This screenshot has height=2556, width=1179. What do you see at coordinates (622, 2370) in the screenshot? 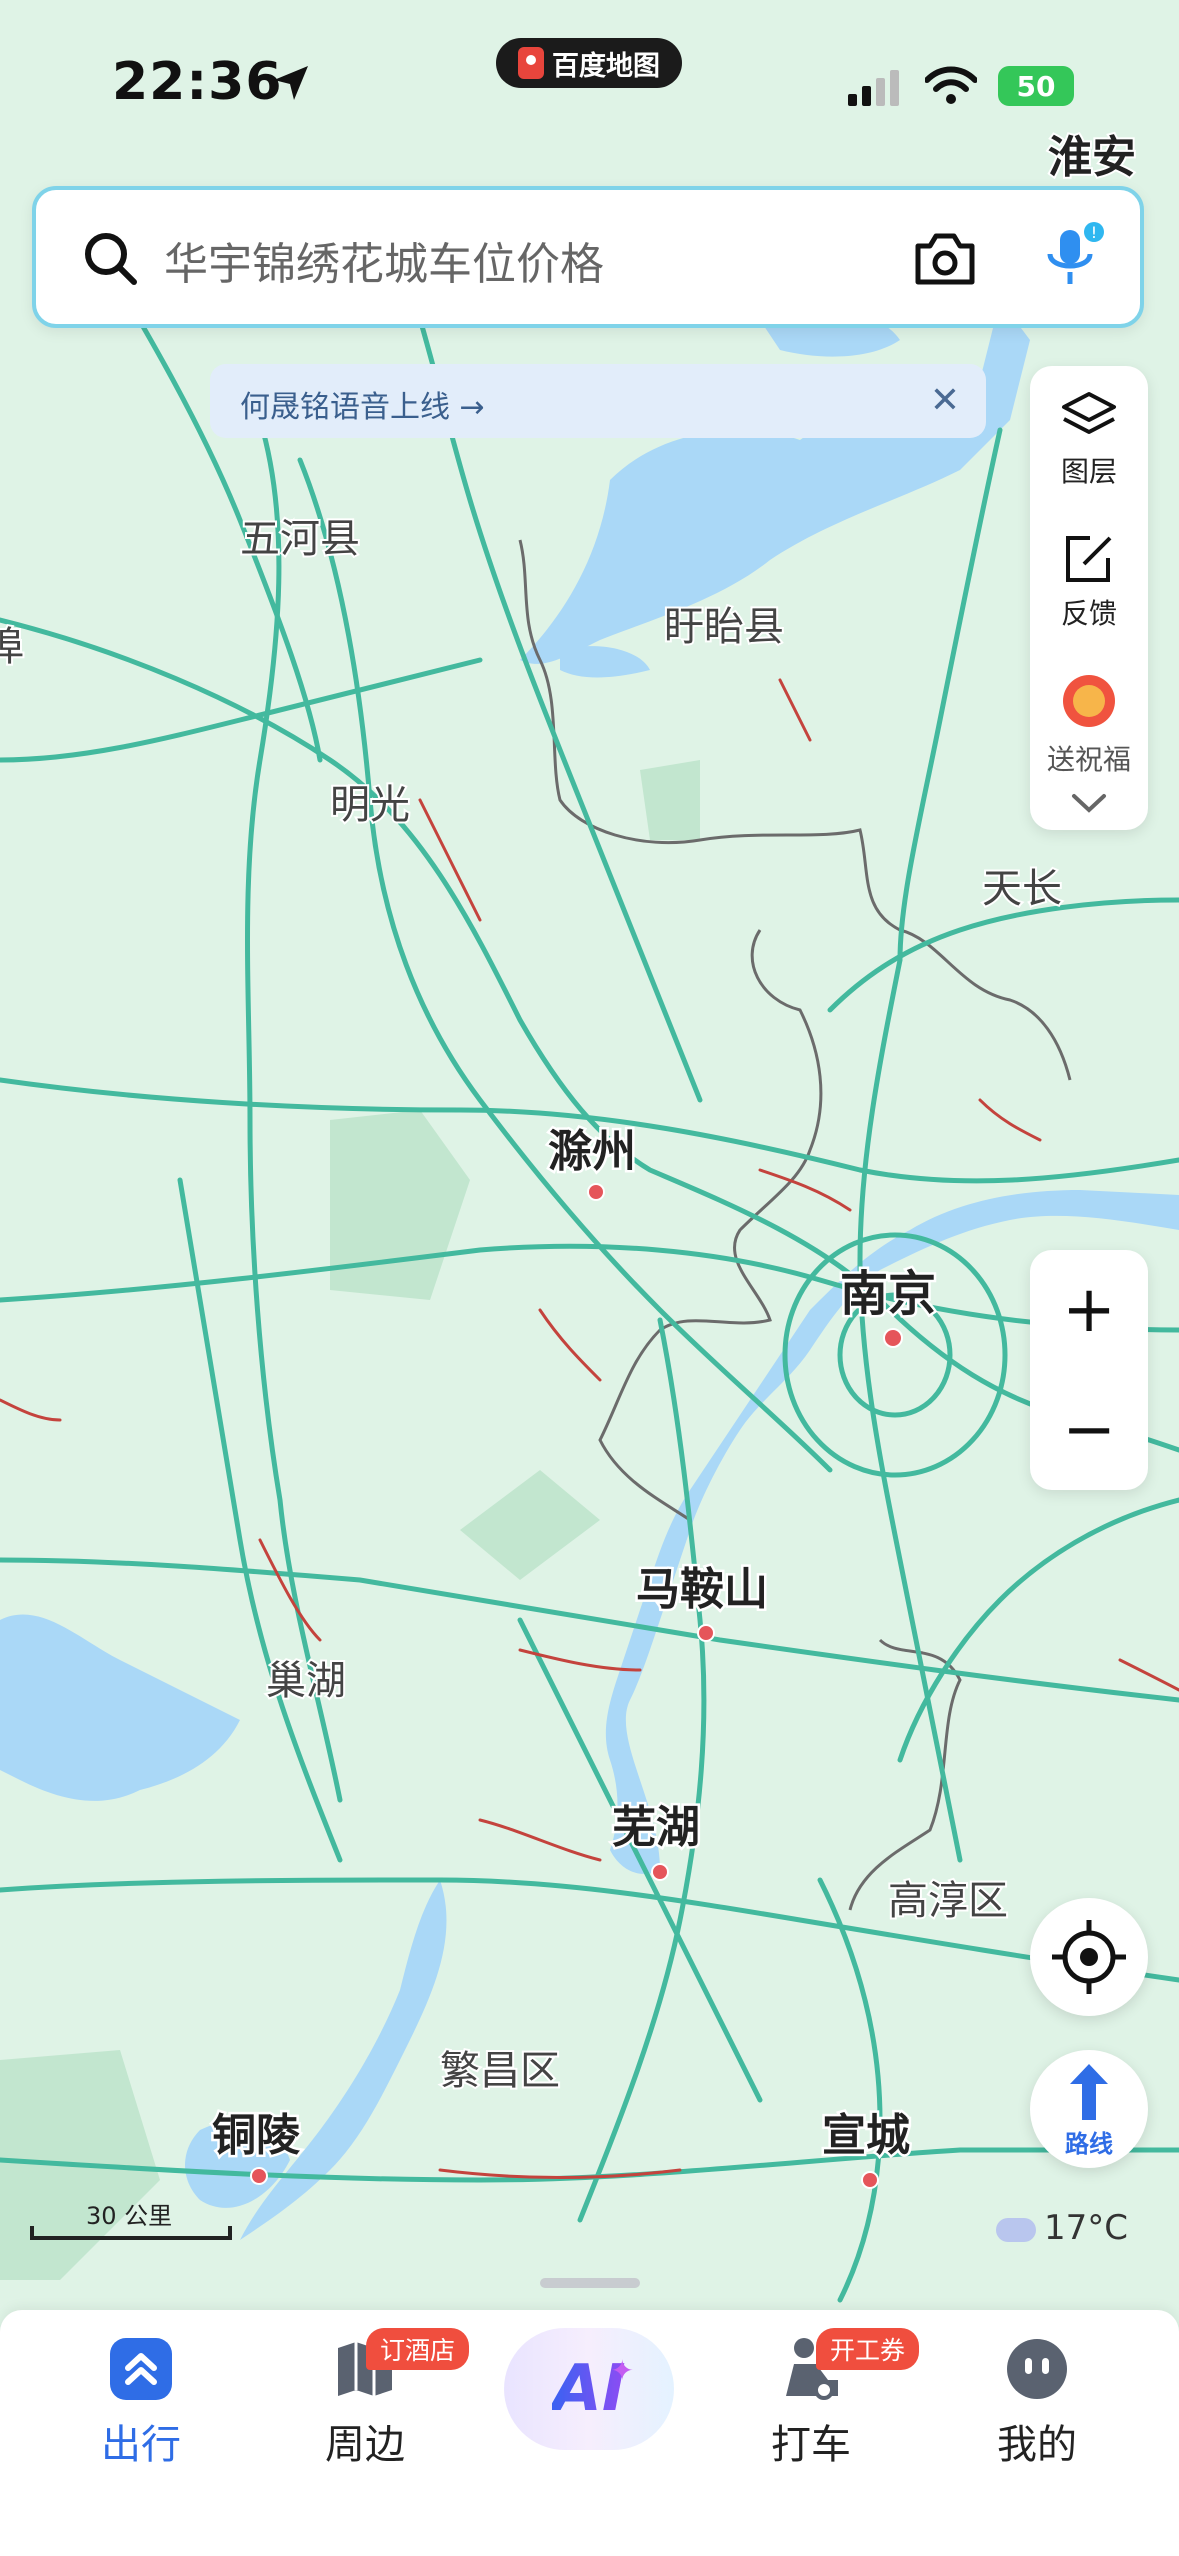
I see `sparkle-icon: ✦` at bounding box center [622, 2370].